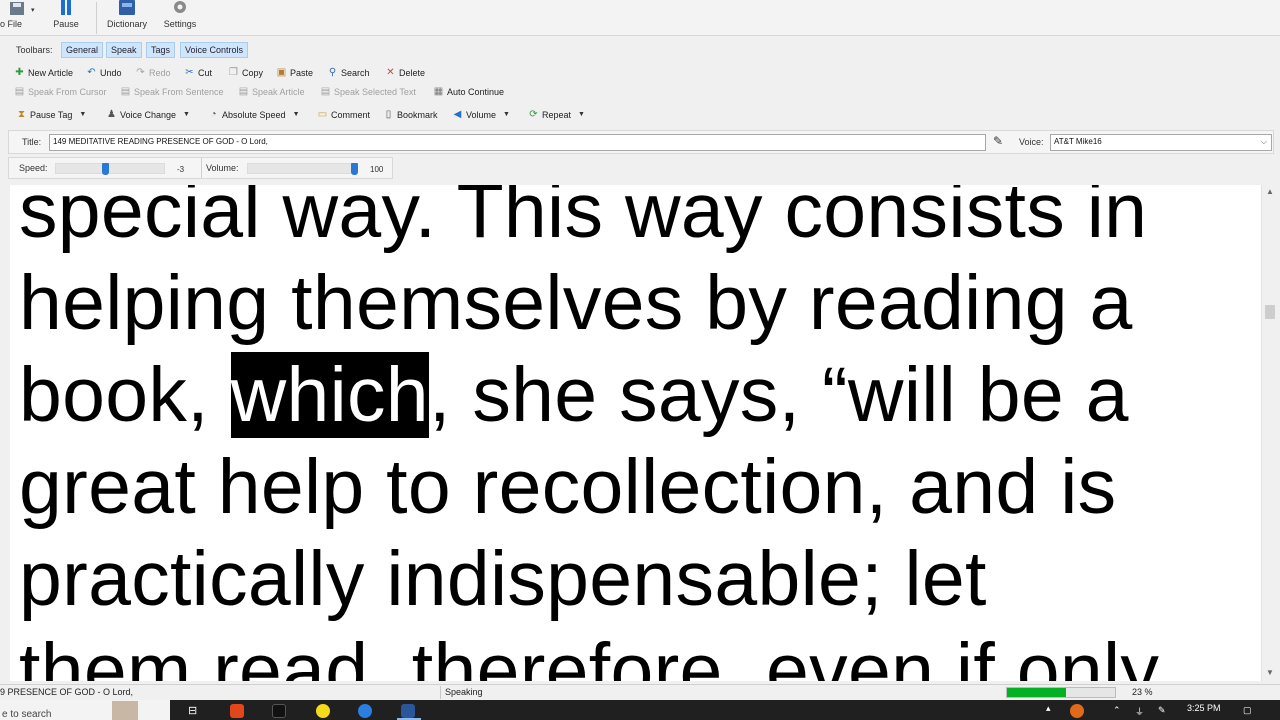  I want to click on search-button: ⚲ Search, so click(348, 72).